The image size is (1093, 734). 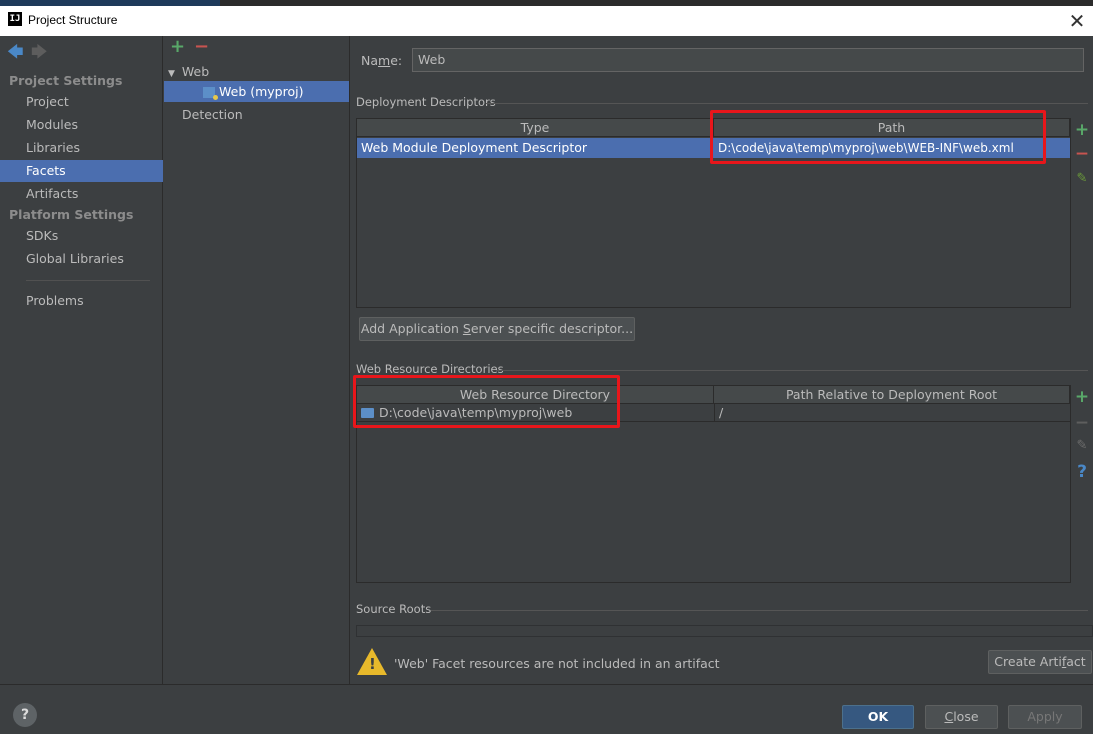 What do you see at coordinates (1082, 472) in the screenshot?
I see `help-resource-icon: ?` at bounding box center [1082, 472].